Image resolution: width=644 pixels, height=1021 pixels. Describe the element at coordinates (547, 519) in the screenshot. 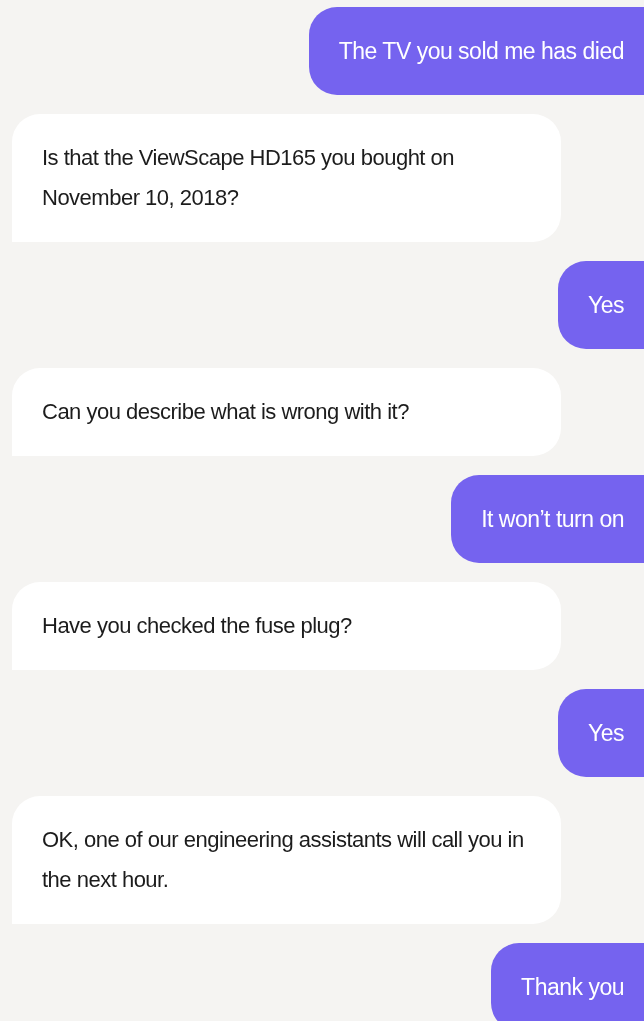

I see `sent-message: It won’t turn on` at that location.